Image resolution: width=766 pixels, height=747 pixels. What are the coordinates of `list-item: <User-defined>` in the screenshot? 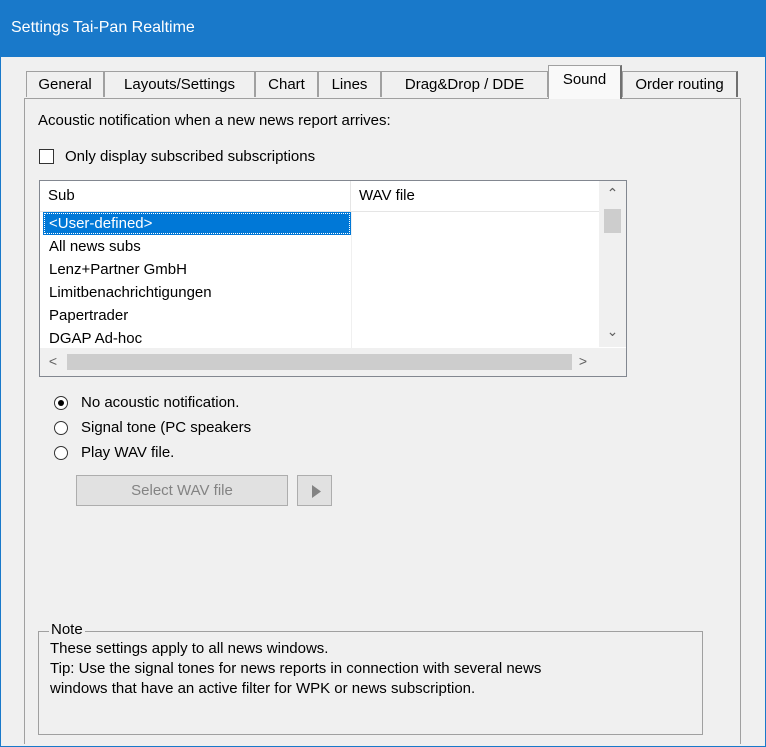 It's located at (320, 223).